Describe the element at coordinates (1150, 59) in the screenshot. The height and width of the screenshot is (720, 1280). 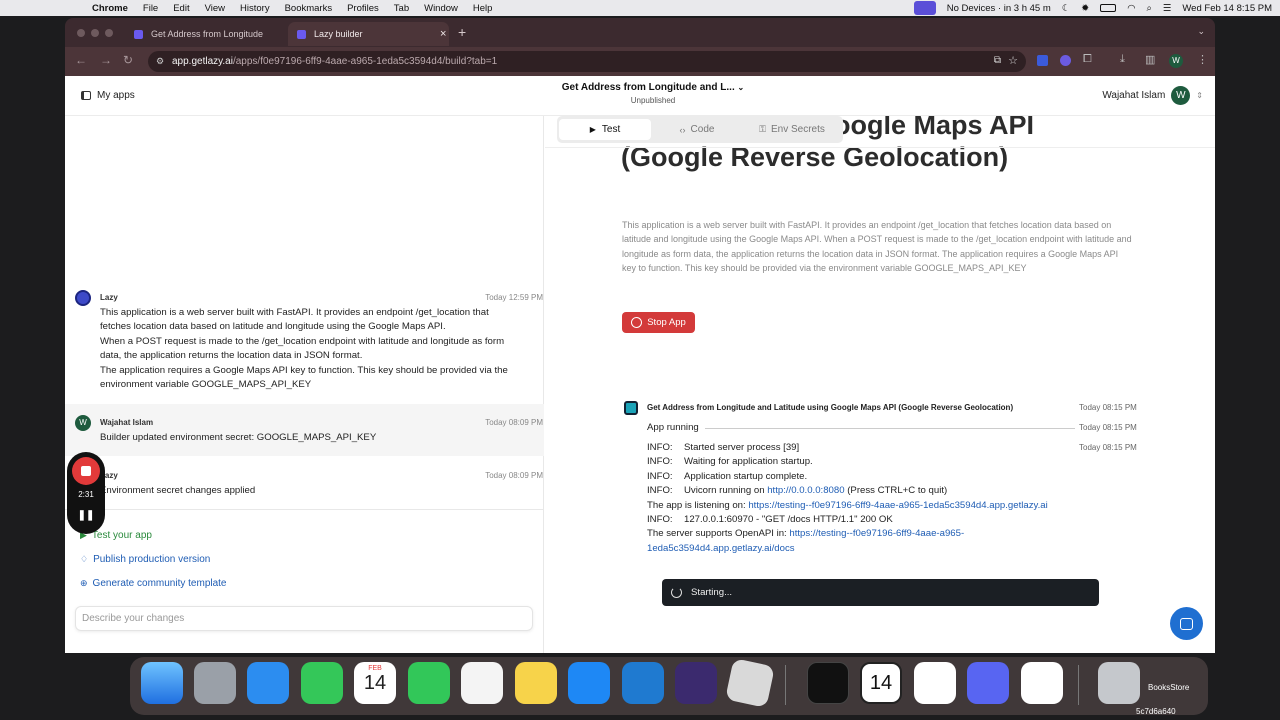
I see `side-panel-icon: ▥` at that location.